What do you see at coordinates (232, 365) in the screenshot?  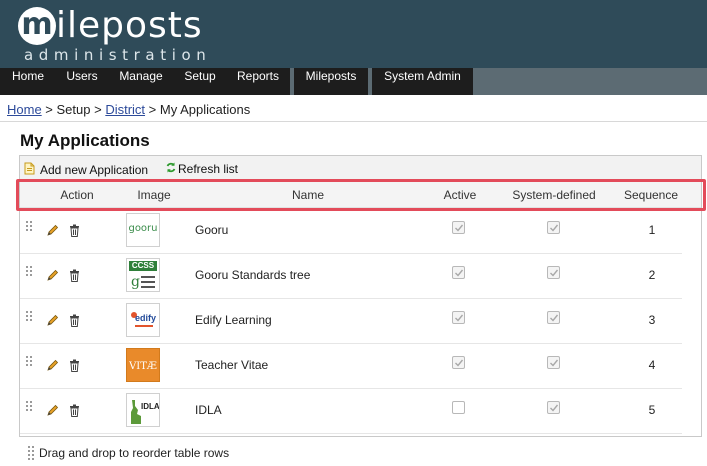 I see `app-name: Teacher Vitae` at bounding box center [232, 365].